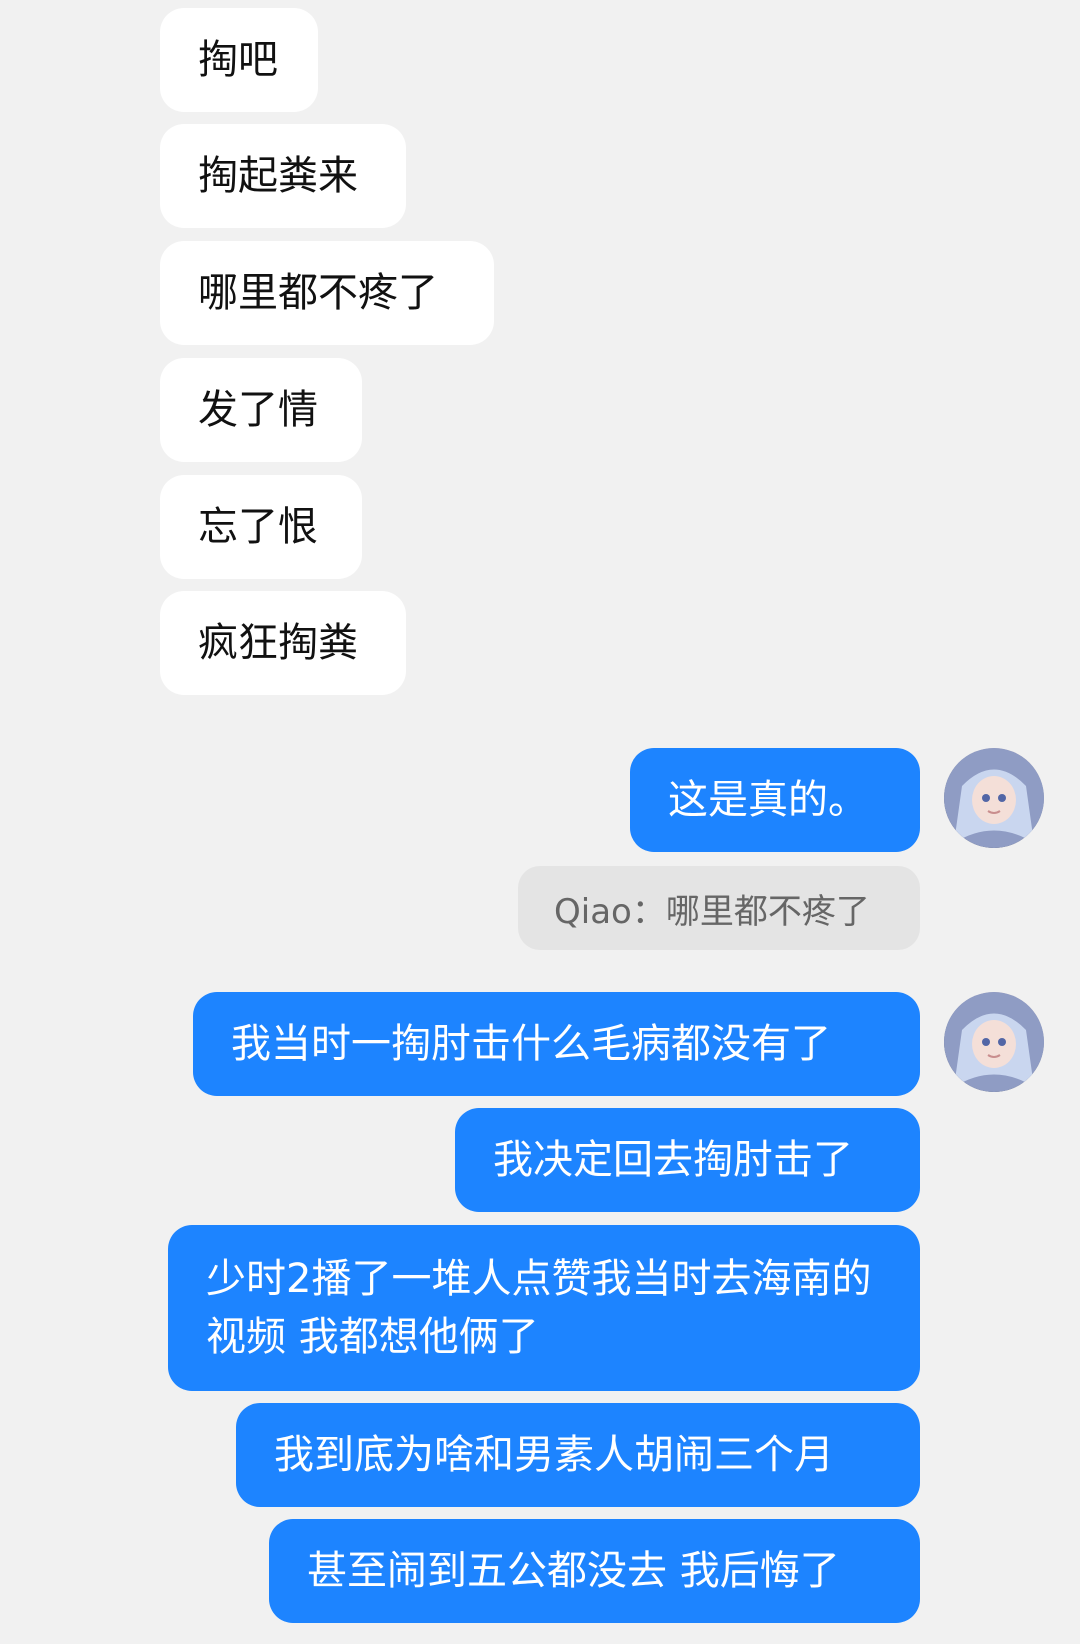  I want to click on message-text: 我决定回去掏肘击了, so click(673, 1160).